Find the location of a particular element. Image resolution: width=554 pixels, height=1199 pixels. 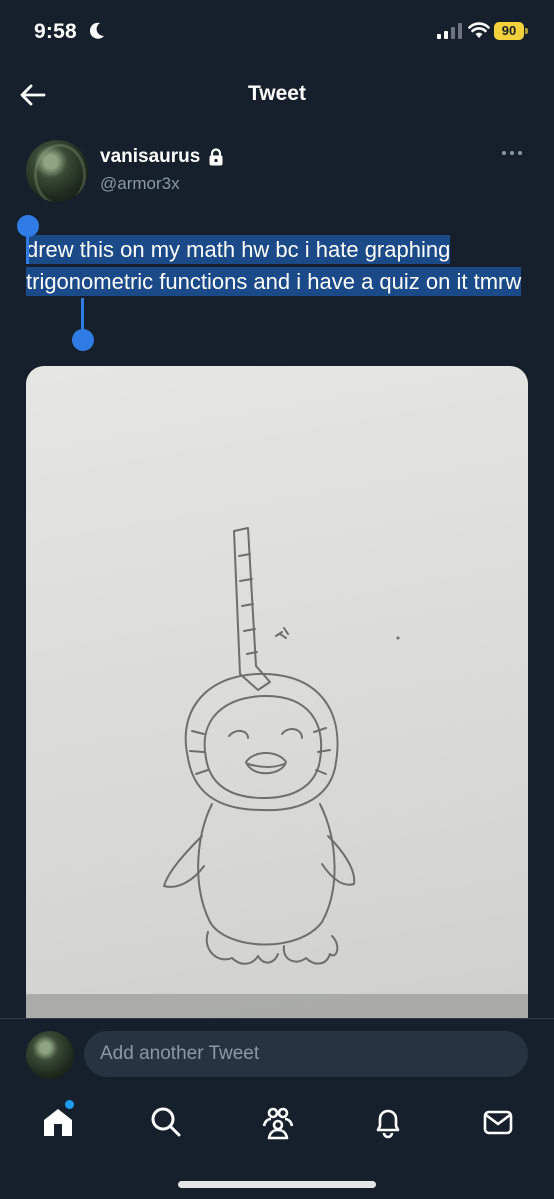

avatar is located at coordinates (57, 171).